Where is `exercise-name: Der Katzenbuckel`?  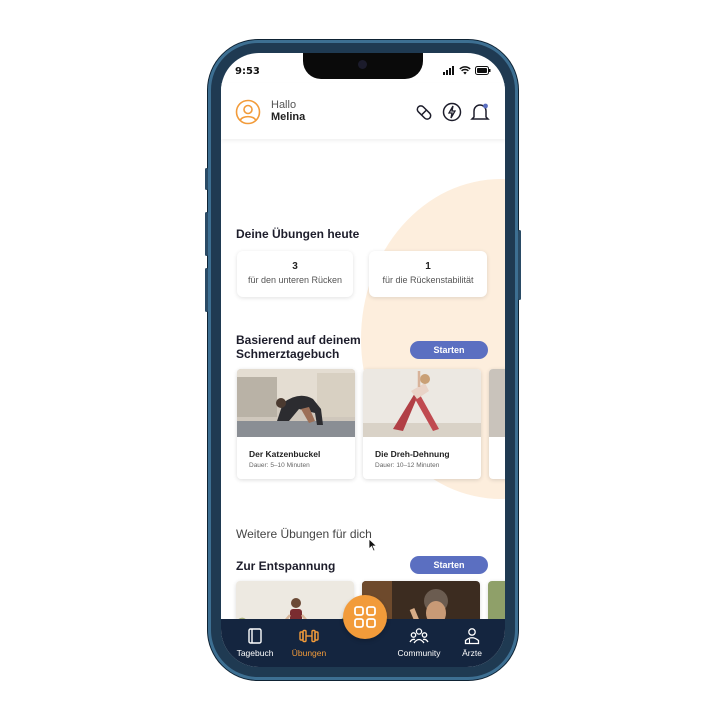
exercise-name: Der Katzenbuckel is located at coordinates (285, 454).